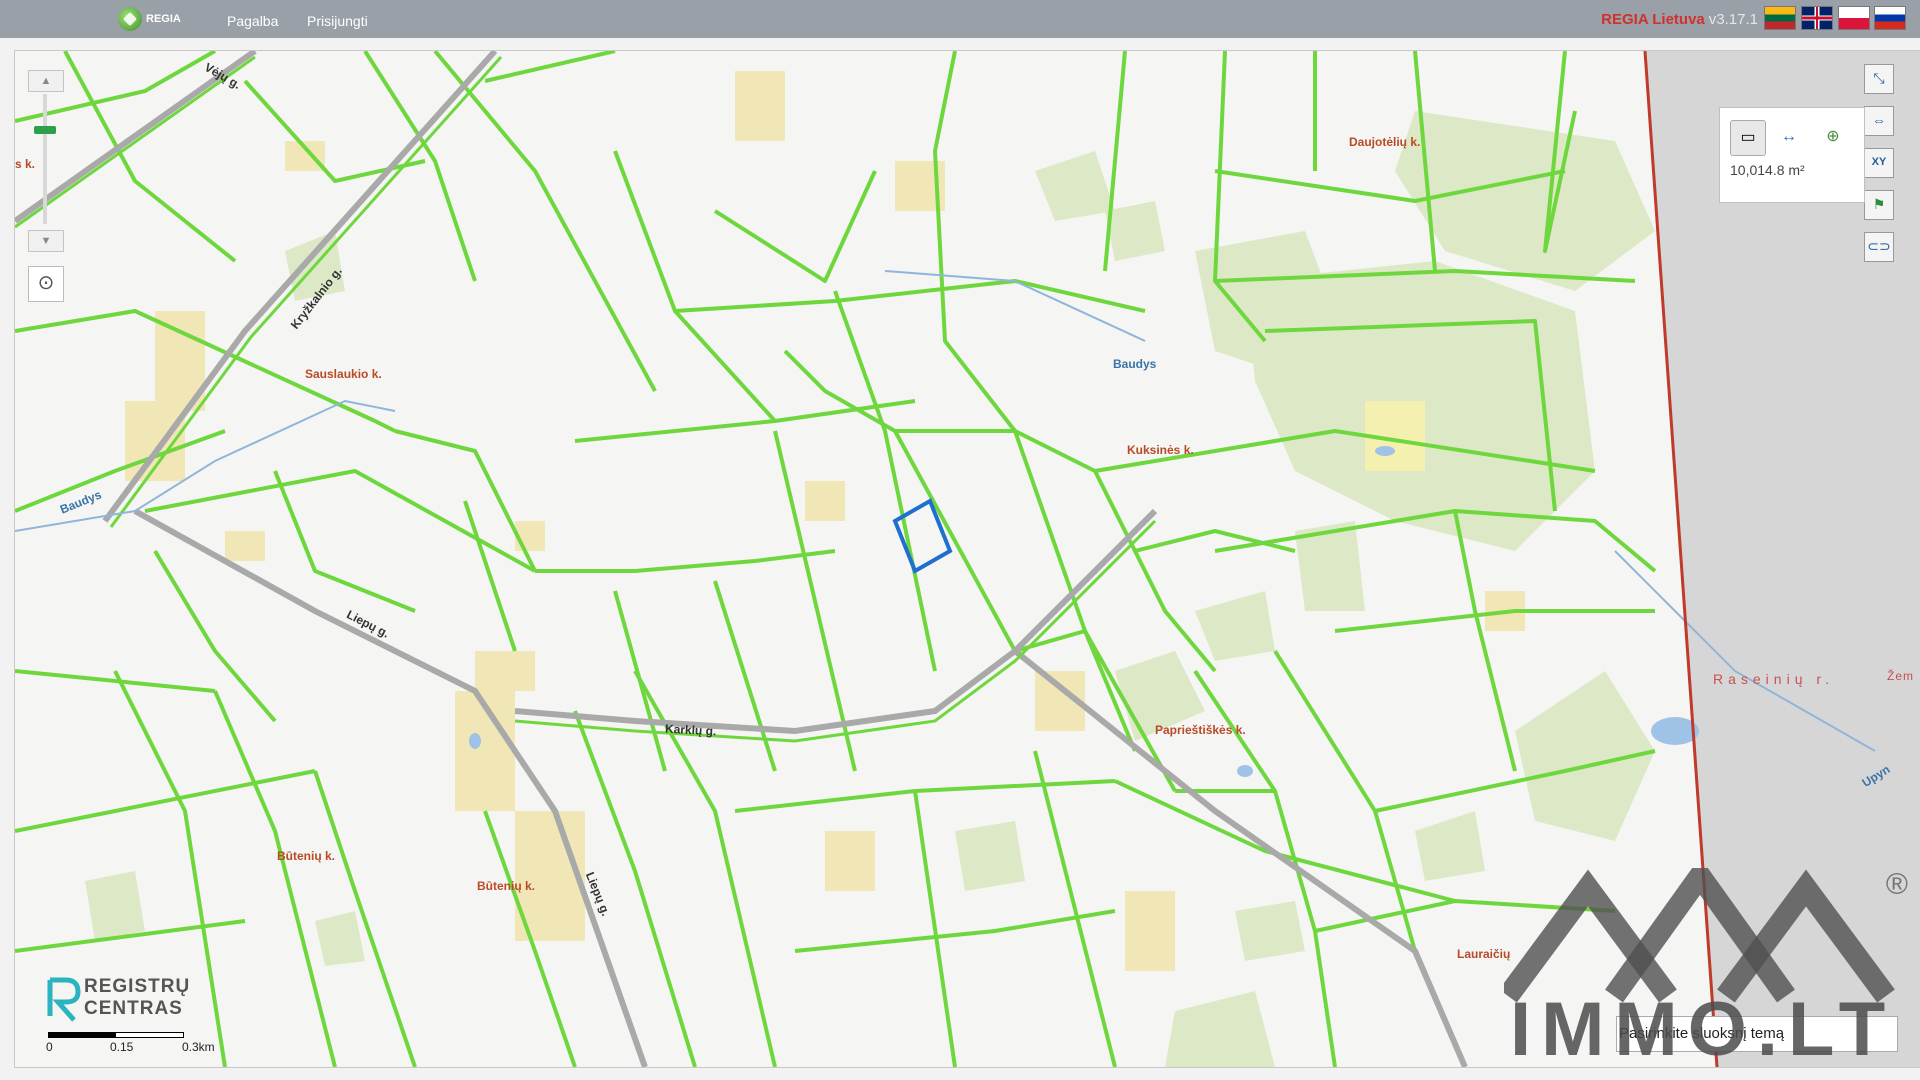 This screenshot has width=1920, height=1080. I want to click on zoom-in-button: ▲, so click(46, 81).